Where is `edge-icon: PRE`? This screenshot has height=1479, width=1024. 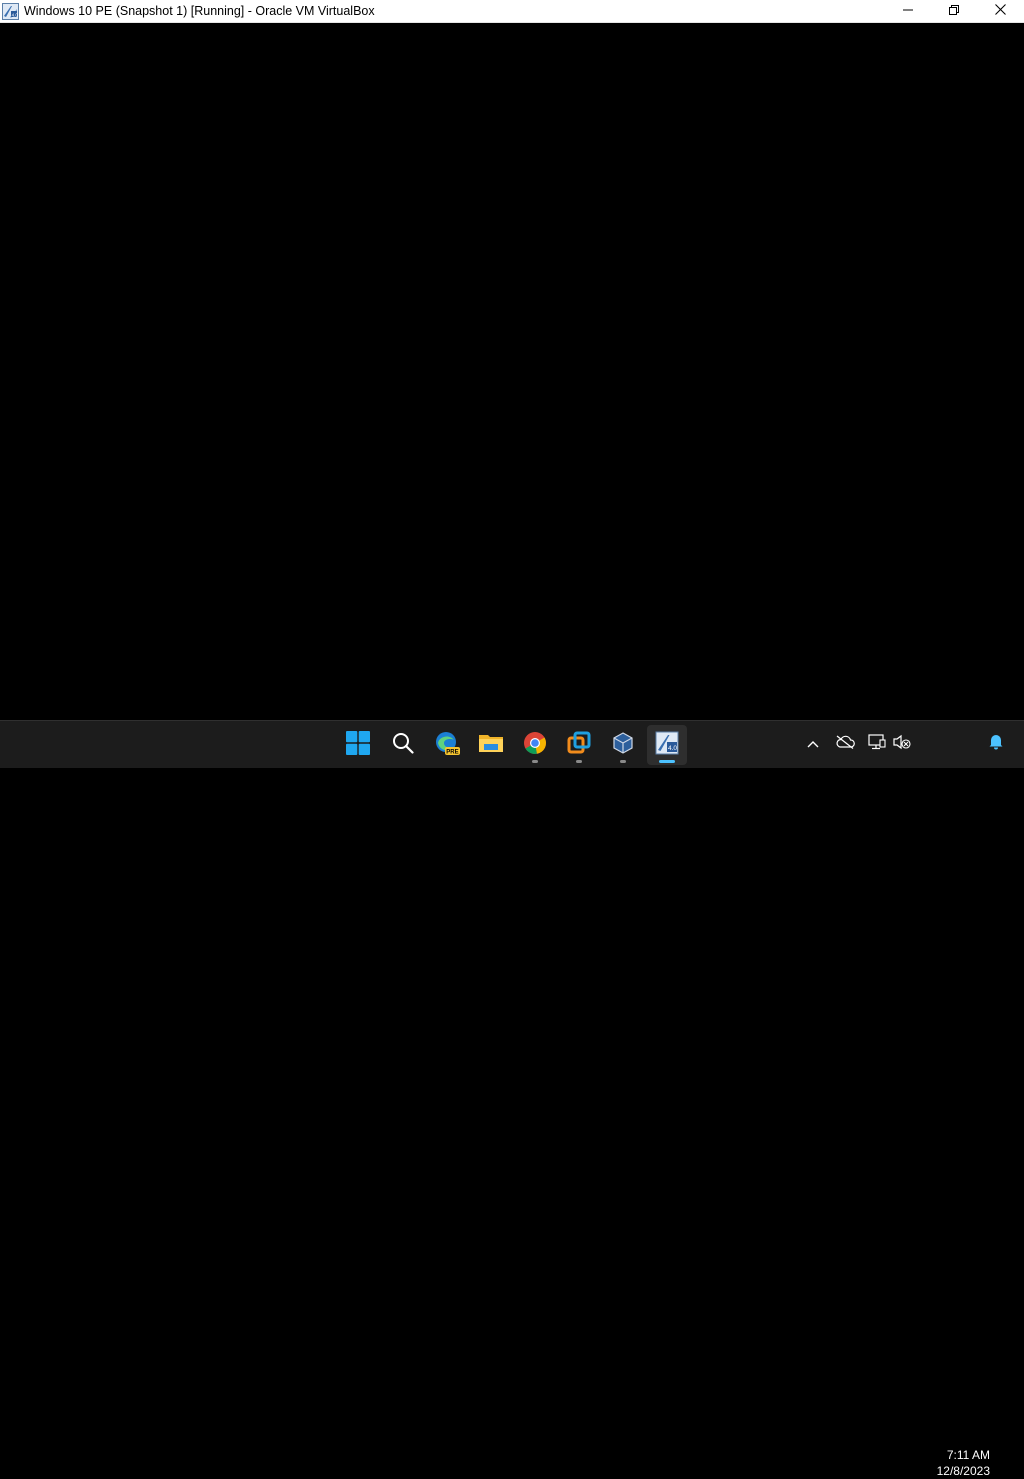 edge-icon: PRE is located at coordinates (447, 745).